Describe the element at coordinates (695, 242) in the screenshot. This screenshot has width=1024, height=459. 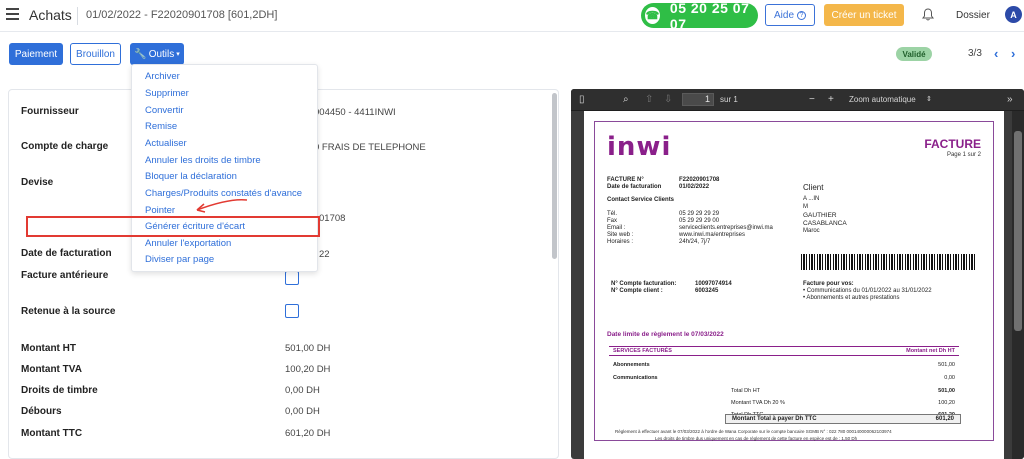
I see `hours: 24h/24, 7j/7` at that location.